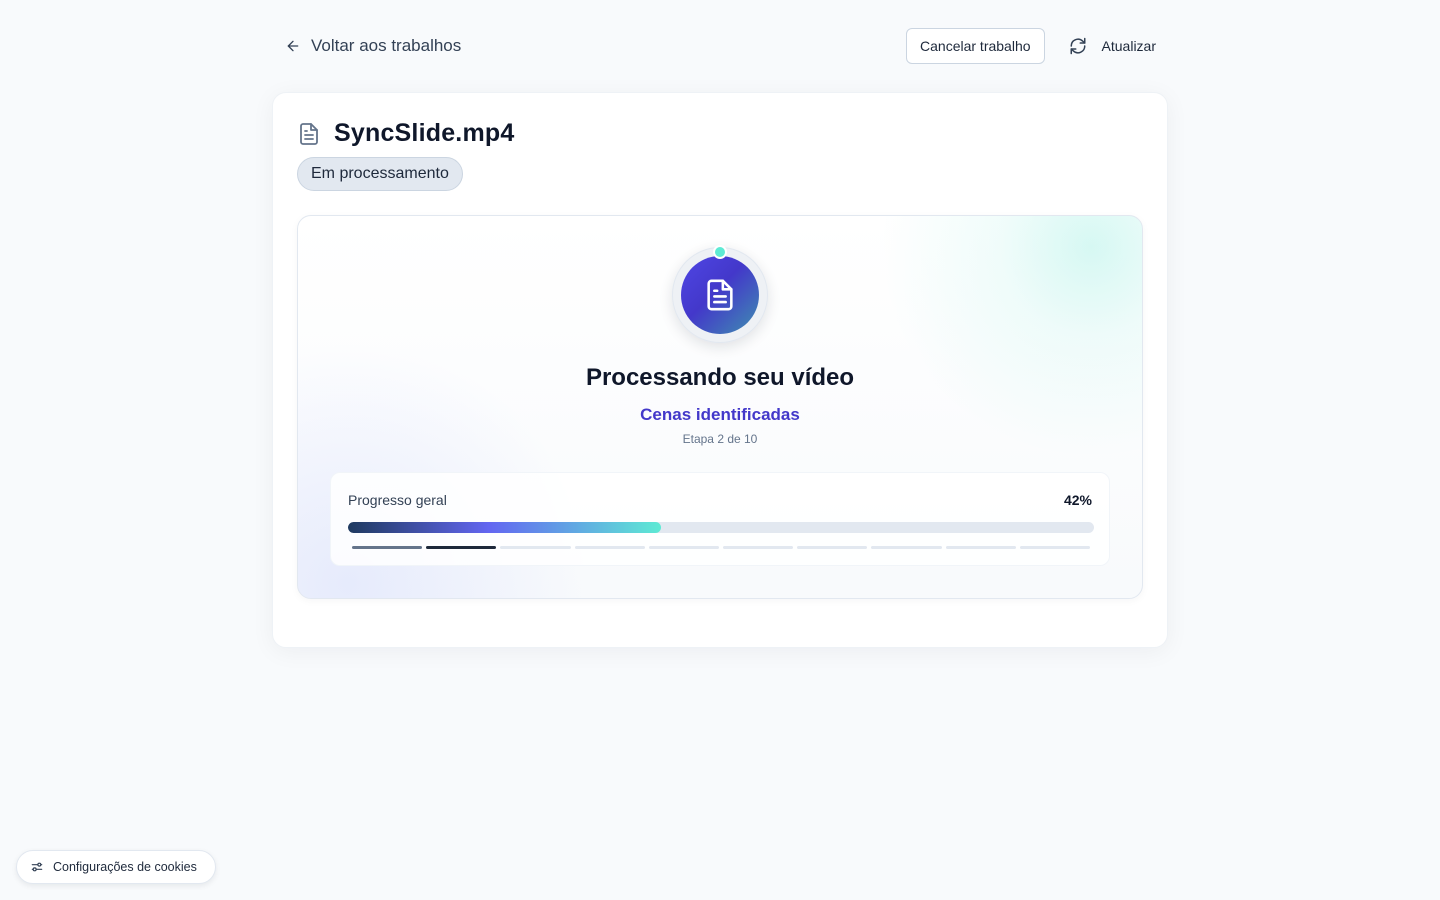  I want to click on cancel-job-button: Cancelar trabalho, so click(975, 46).